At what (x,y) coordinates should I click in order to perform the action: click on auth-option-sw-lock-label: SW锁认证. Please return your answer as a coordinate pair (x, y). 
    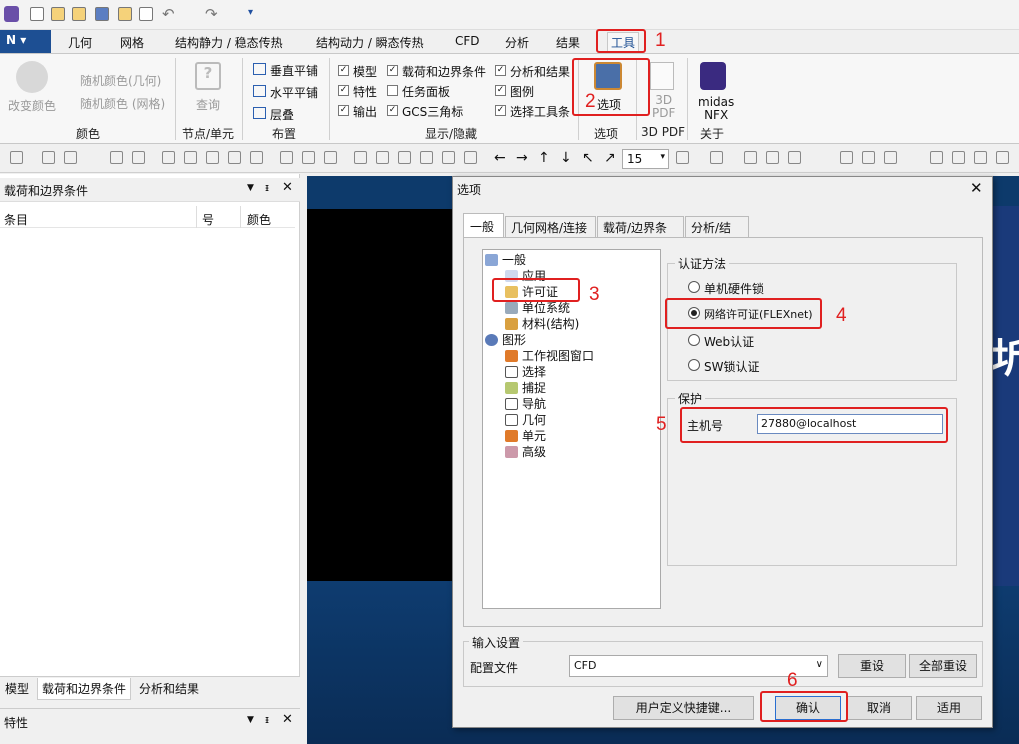
    Looking at the image, I should click on (731, 366).